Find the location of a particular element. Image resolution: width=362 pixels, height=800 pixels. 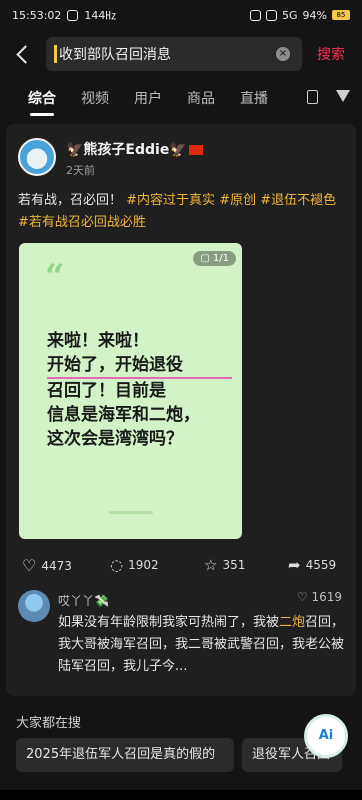

fps-indicator: 144㎐ is located at coordinates (100, 15).